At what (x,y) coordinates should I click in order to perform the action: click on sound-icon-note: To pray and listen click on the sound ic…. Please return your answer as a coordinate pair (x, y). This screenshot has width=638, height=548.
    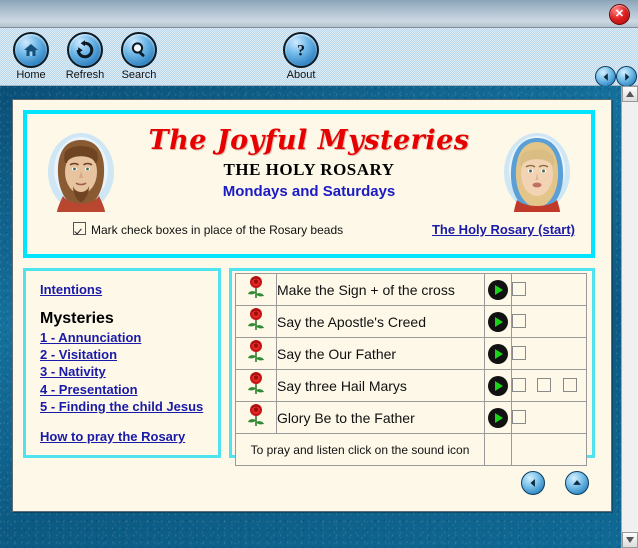
    Looking at the image, I should click on (360, 449).